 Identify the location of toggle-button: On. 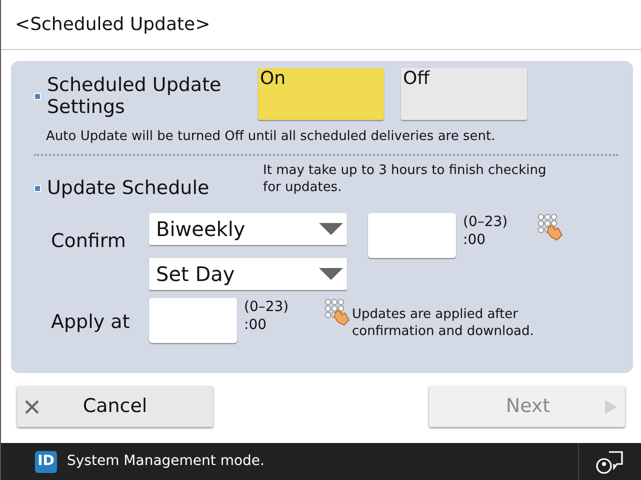
(321, 94).